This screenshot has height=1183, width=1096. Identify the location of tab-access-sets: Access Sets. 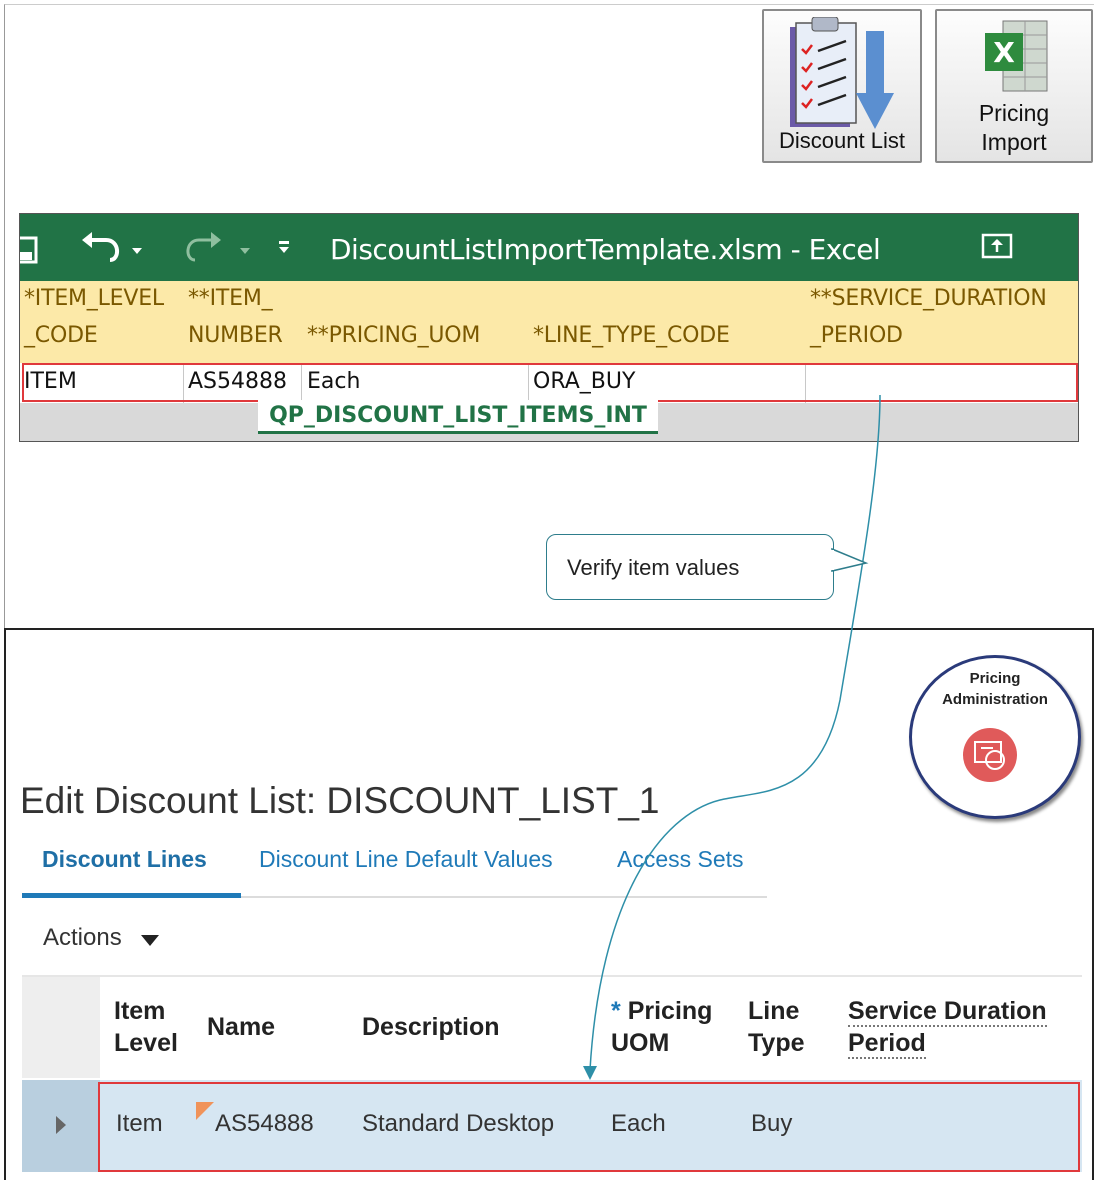
(680, 859).